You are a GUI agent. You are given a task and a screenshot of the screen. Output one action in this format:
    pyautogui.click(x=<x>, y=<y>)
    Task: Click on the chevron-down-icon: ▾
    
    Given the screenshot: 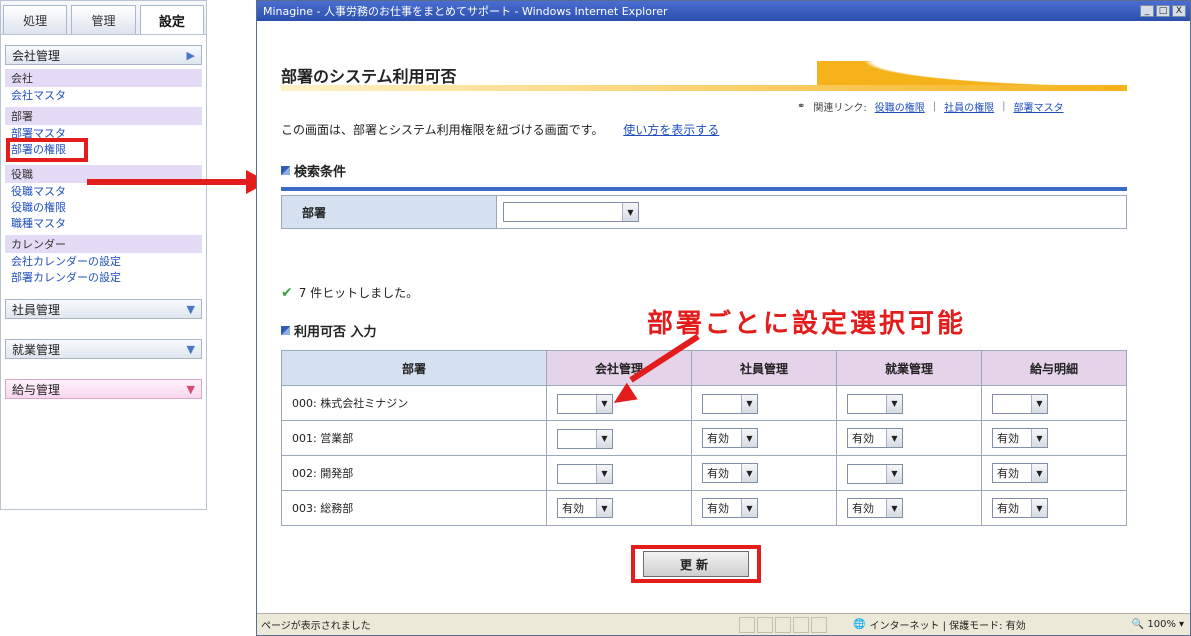 What is the action you would take?
    pyautogui.click(x=1181, y=624)
    